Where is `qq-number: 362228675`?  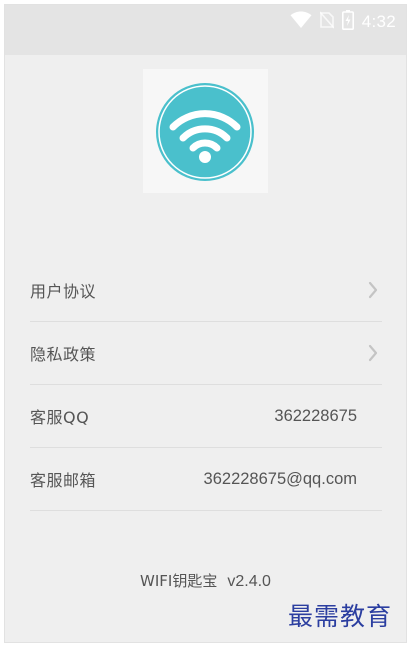
qq-number: 362228675 is located at coordinates (315, 415).